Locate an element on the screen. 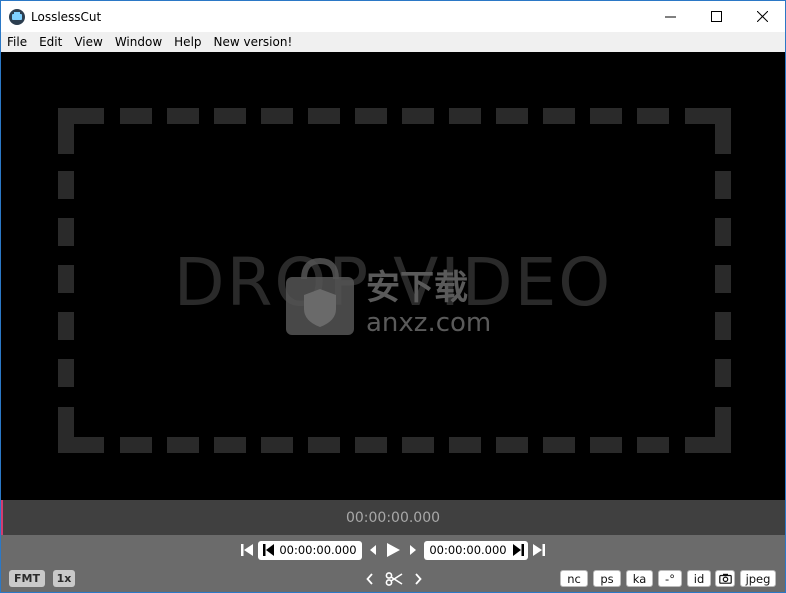  skip-to-start-button is located at coordinates (247, 550).